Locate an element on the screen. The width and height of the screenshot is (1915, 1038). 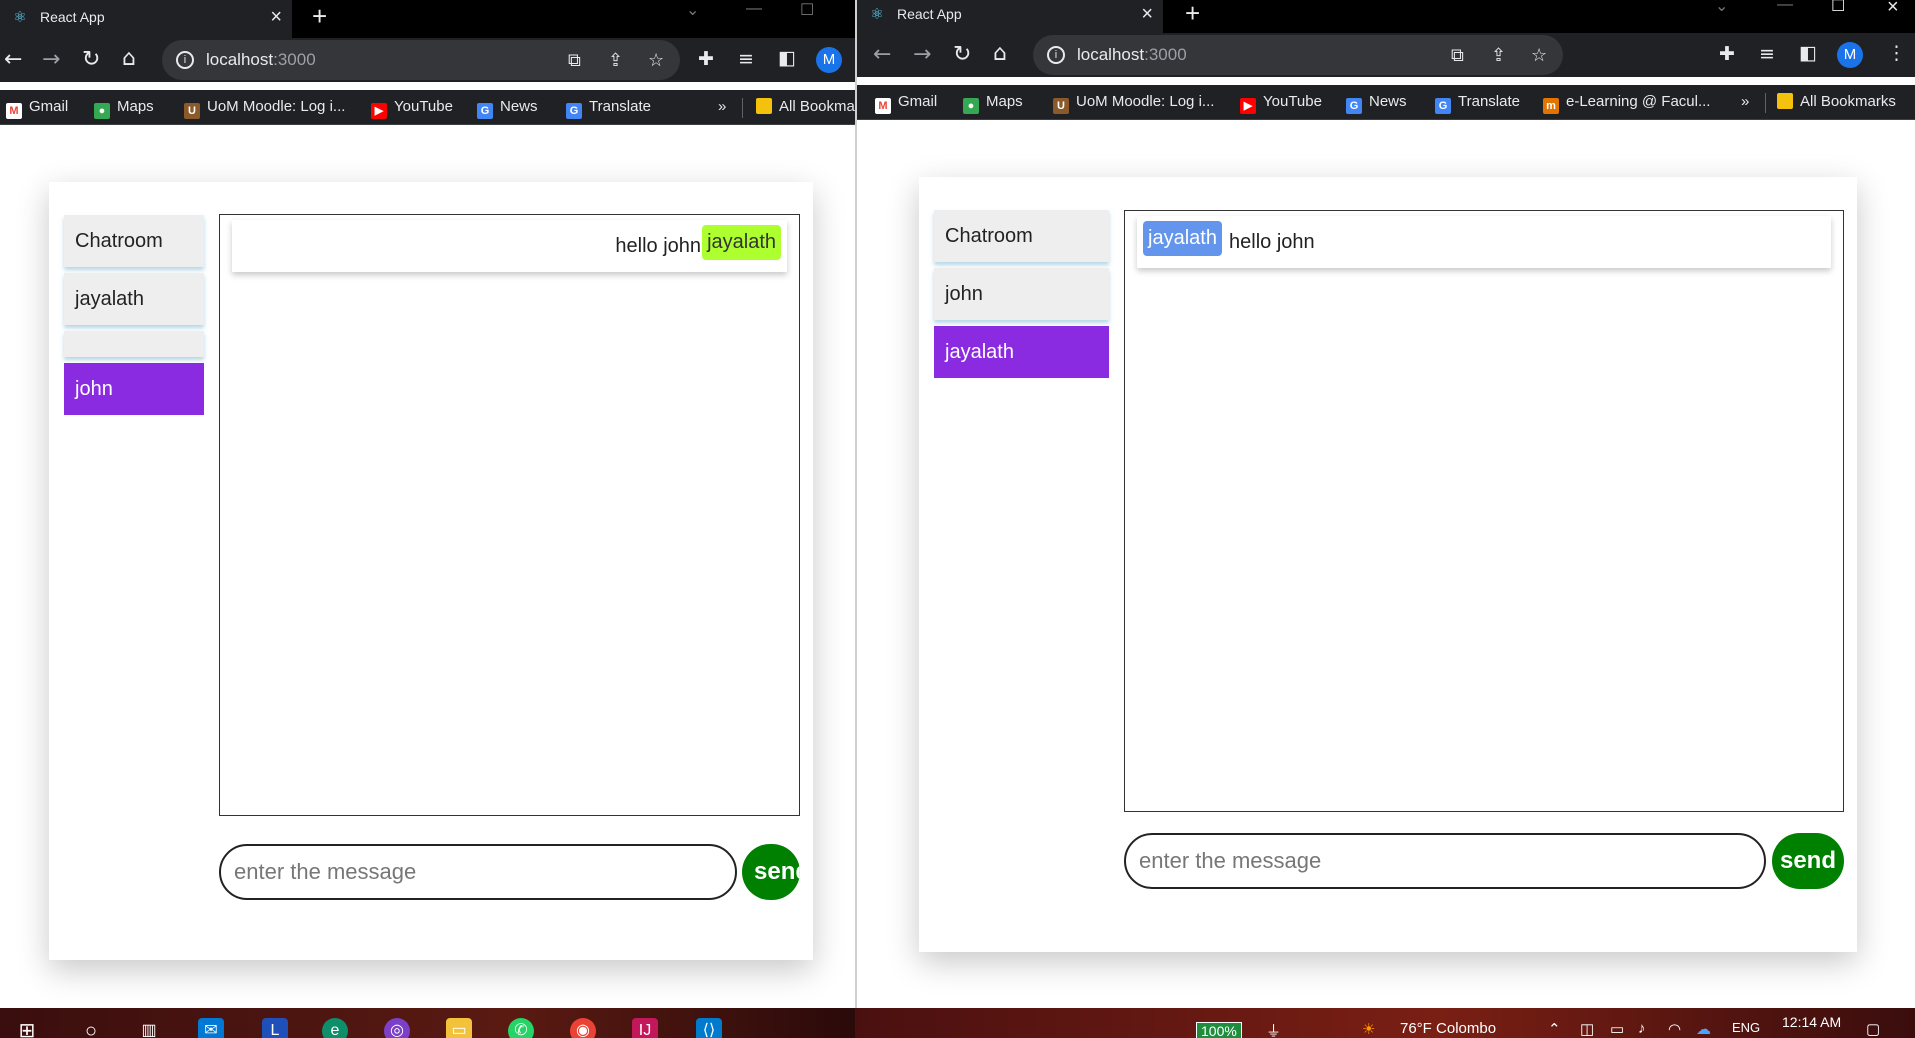
wifi-icon: ◠ is located at coordinates (1674, 1029).